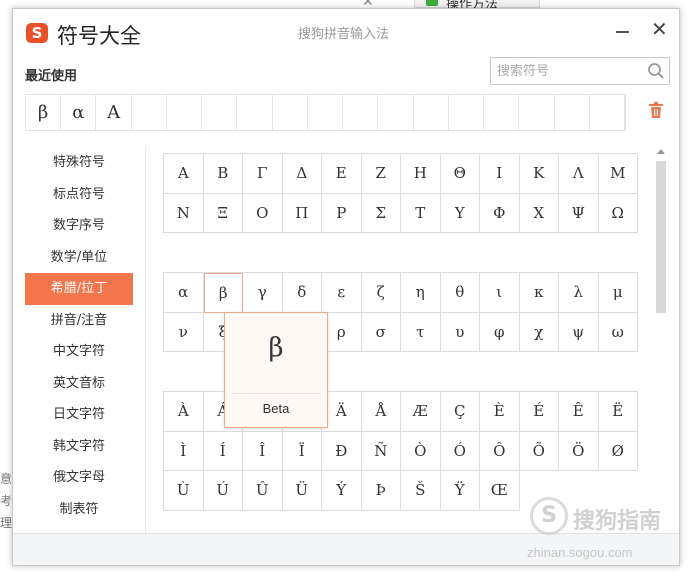  What do you see at coordinates (500, 213) in the screenshot?
I see `greek-upper-symbol: Φ` at bounding box center [500, 213].